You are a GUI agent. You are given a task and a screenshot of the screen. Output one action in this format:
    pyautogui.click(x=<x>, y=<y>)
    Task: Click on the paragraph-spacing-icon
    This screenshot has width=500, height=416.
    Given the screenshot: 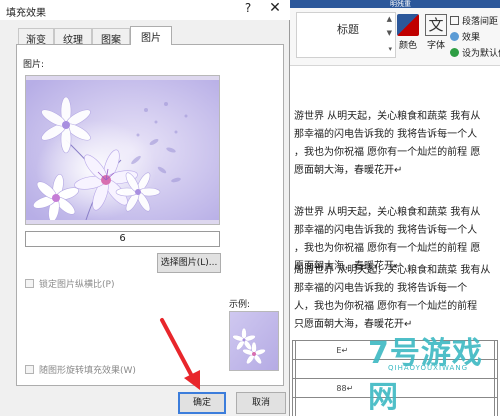 What is the action you would take?
    pyautogui.click(x=454, y=20)
    